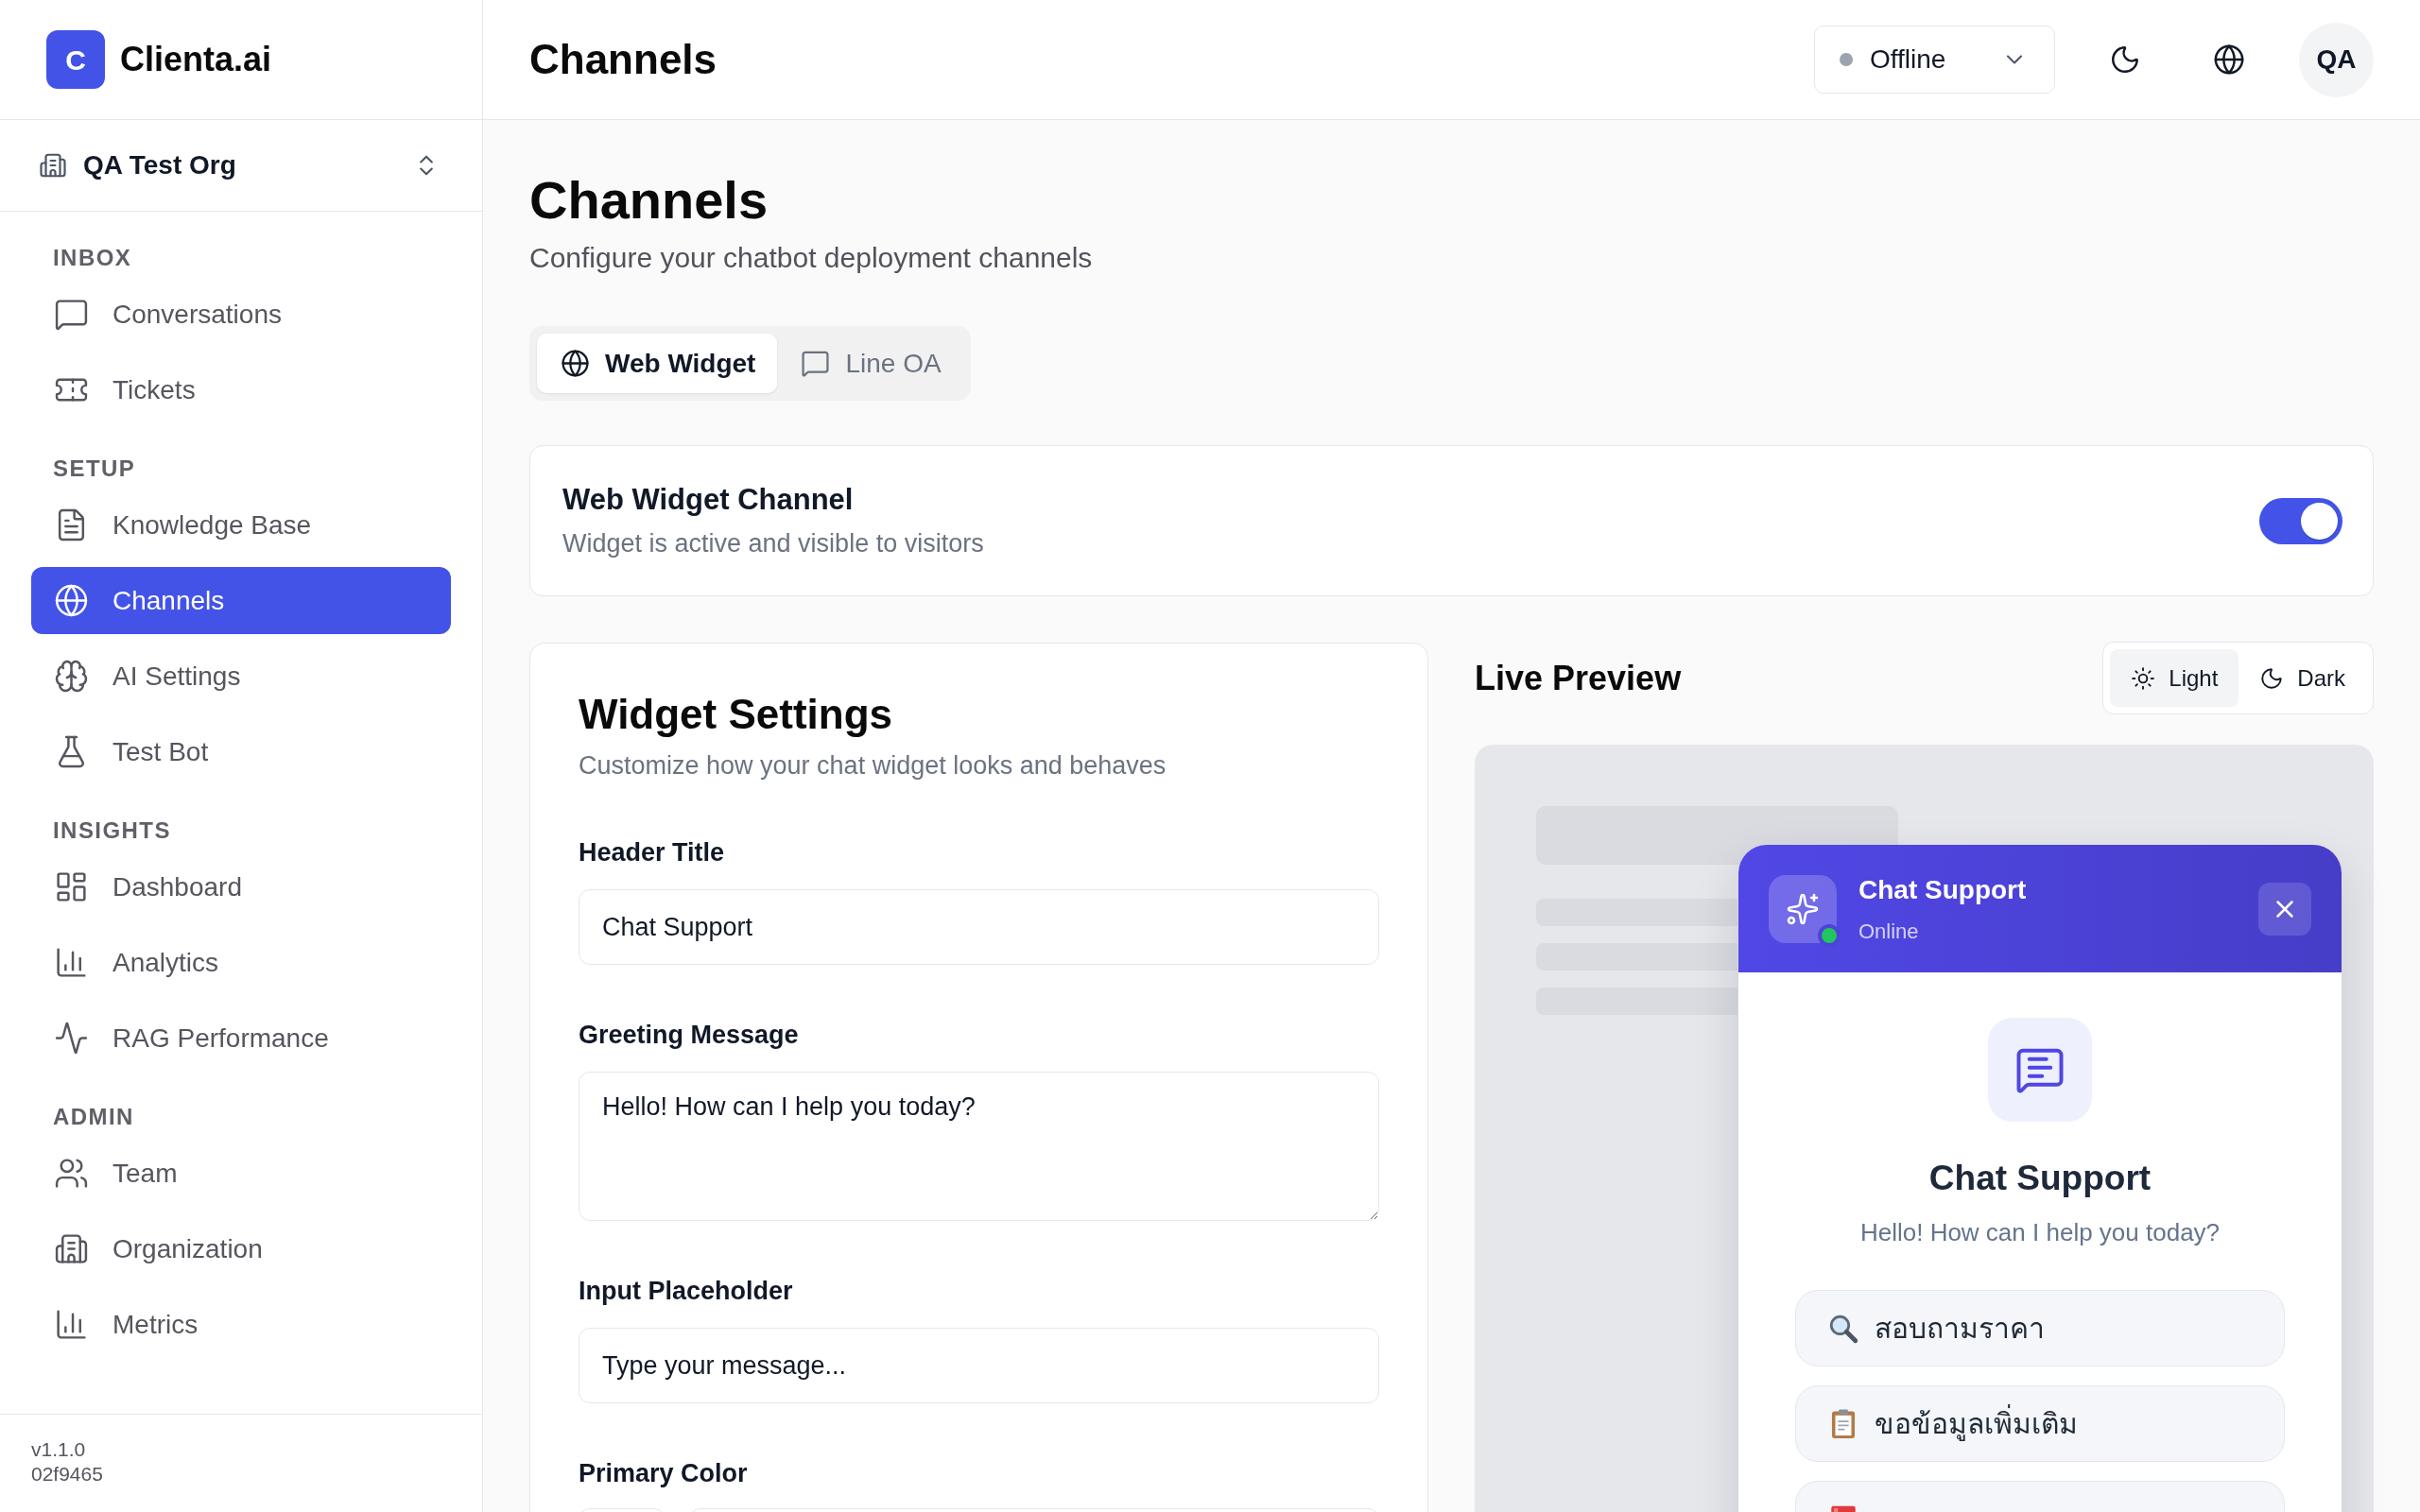 The image size is (2420, 1512). What do you see at coordinates (95, 469) in the screenshot?
I see `section-heading: SETUP` at bounding box center [95, 469].